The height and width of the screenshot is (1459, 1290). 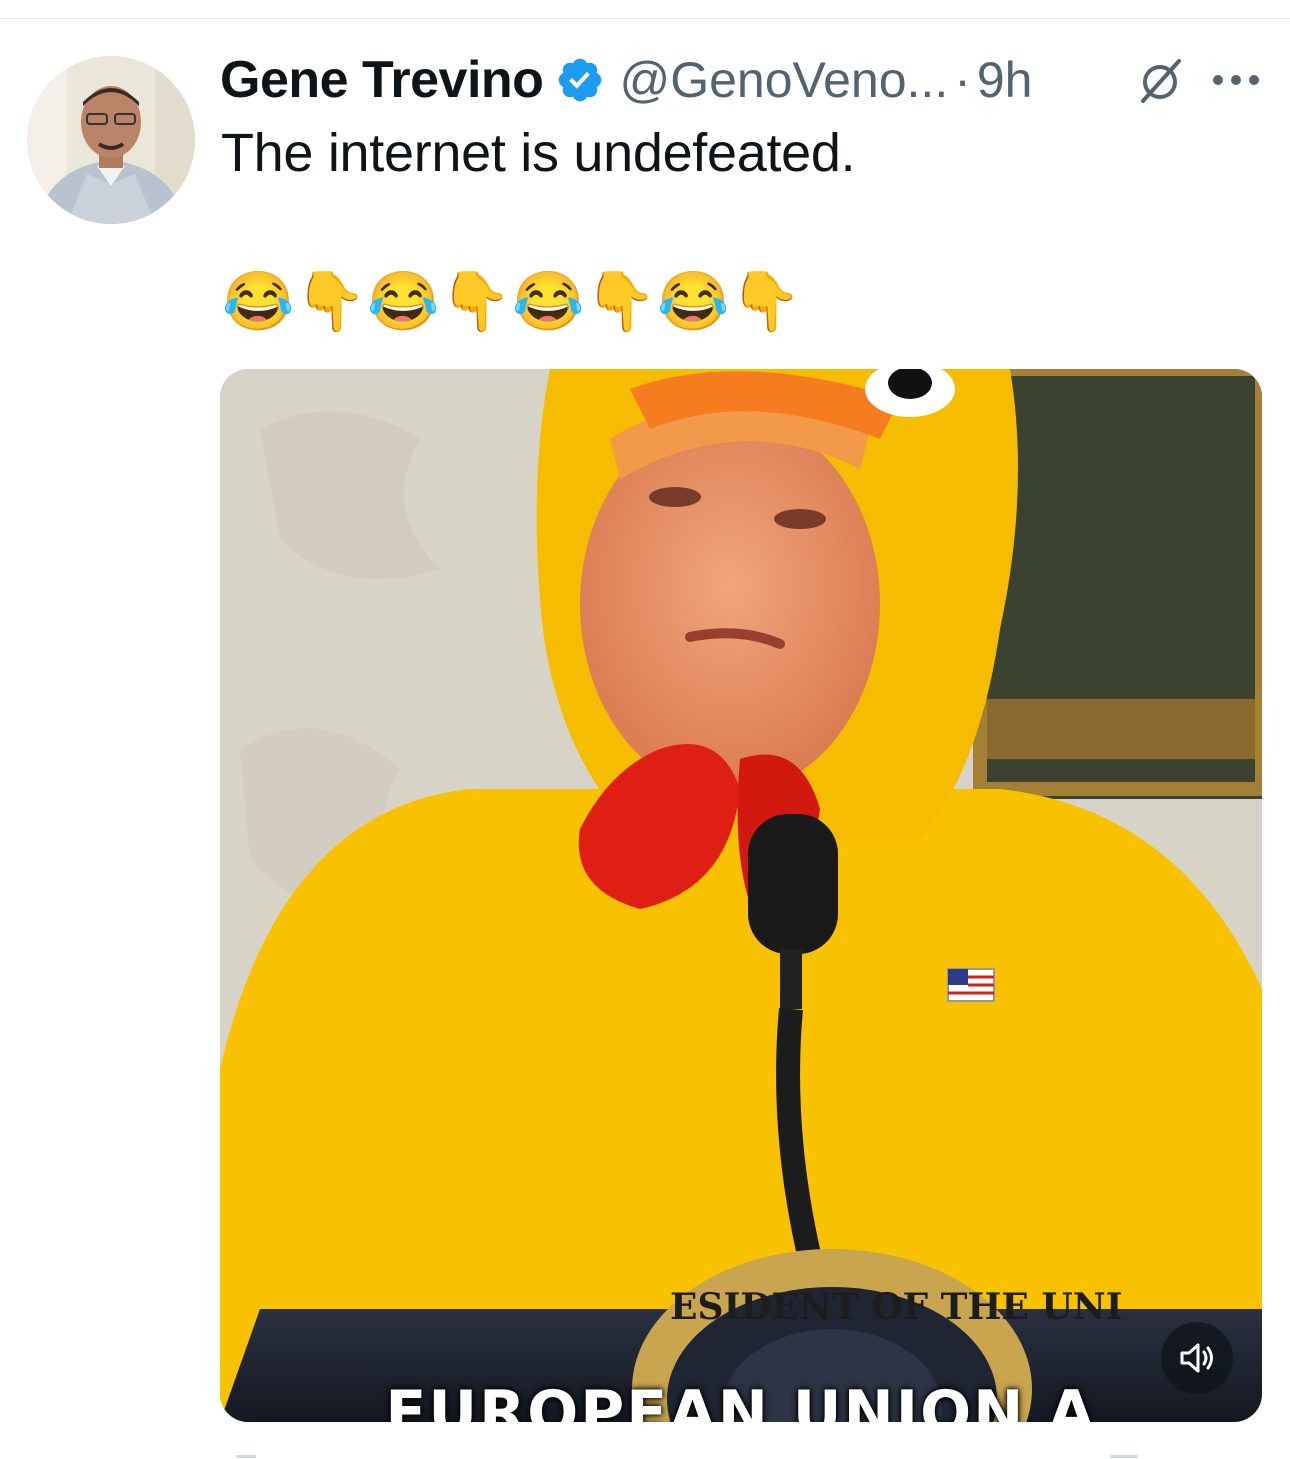 What do you see at coordinates (1160, 80) in the screenshot?
I see `grok-icon` at bounding box center [1160, 80].